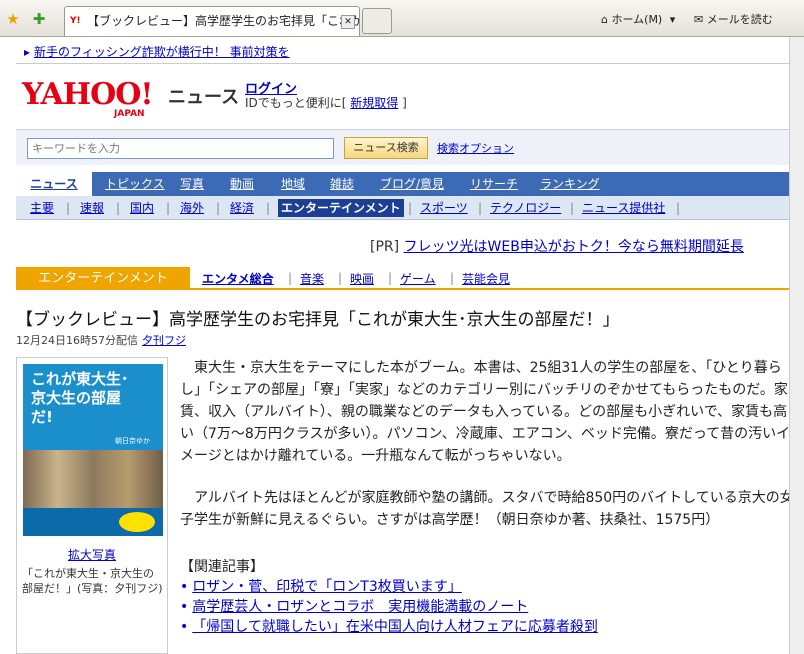 The width and height of the screenshot is (804, 654). I want to click on new-tab-button, so click(377, 21).